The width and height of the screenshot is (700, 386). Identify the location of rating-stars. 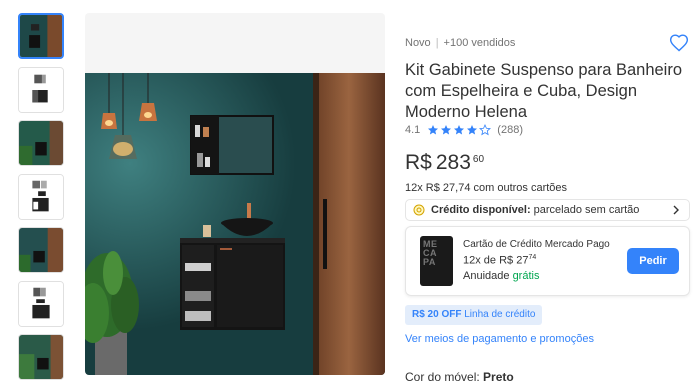
(459, 130).